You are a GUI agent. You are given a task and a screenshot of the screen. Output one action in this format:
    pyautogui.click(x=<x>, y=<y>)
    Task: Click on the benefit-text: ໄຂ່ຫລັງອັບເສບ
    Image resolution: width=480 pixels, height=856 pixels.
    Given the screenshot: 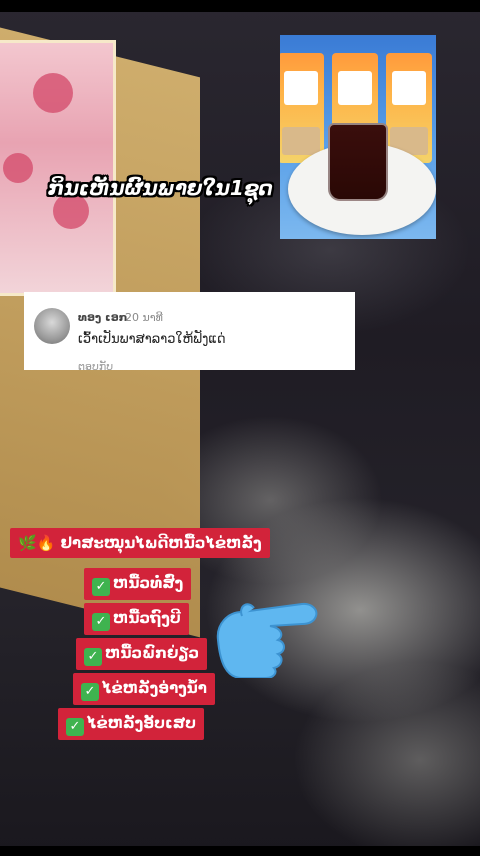 What is the action you would take?
    pyautogui.click(x=142, y=723)
    